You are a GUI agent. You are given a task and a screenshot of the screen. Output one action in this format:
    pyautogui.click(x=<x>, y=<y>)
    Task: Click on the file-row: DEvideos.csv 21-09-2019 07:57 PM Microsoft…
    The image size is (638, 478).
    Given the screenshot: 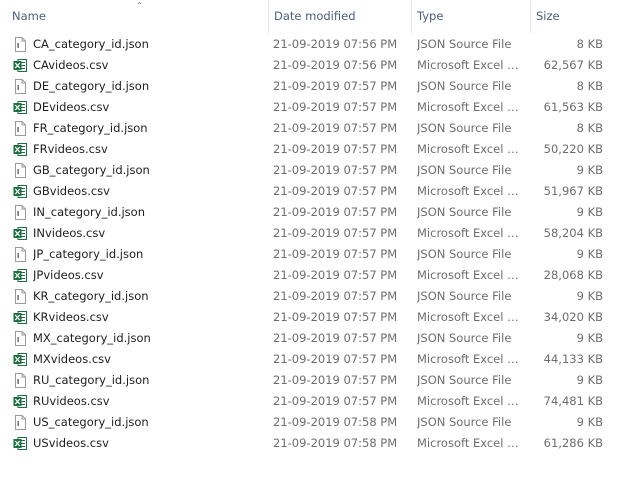 What is the action you would take?
    pyautogui.click(x=305, y=107)
    